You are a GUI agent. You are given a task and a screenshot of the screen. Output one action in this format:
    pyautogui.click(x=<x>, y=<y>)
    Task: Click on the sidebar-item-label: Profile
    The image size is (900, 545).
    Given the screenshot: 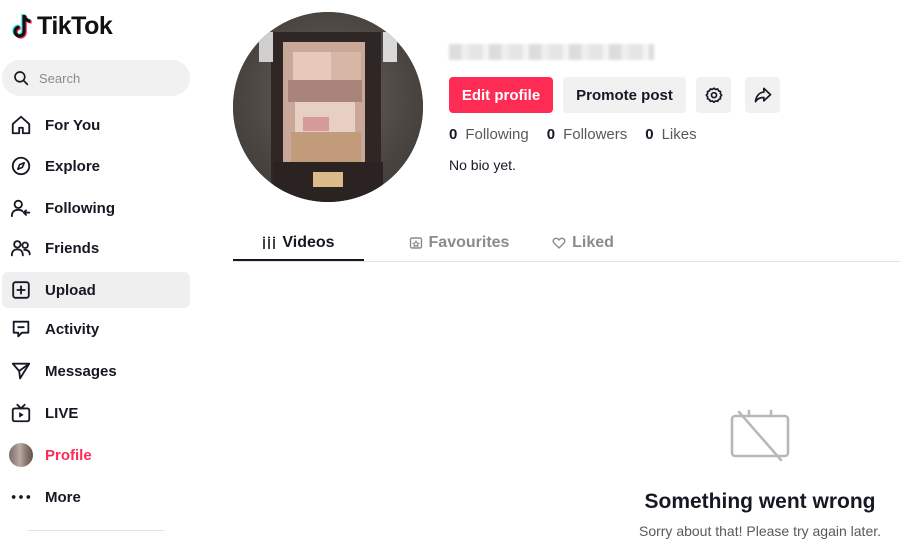 What is the action you would take?
    pyautogui.click(x=68, y=455)
    